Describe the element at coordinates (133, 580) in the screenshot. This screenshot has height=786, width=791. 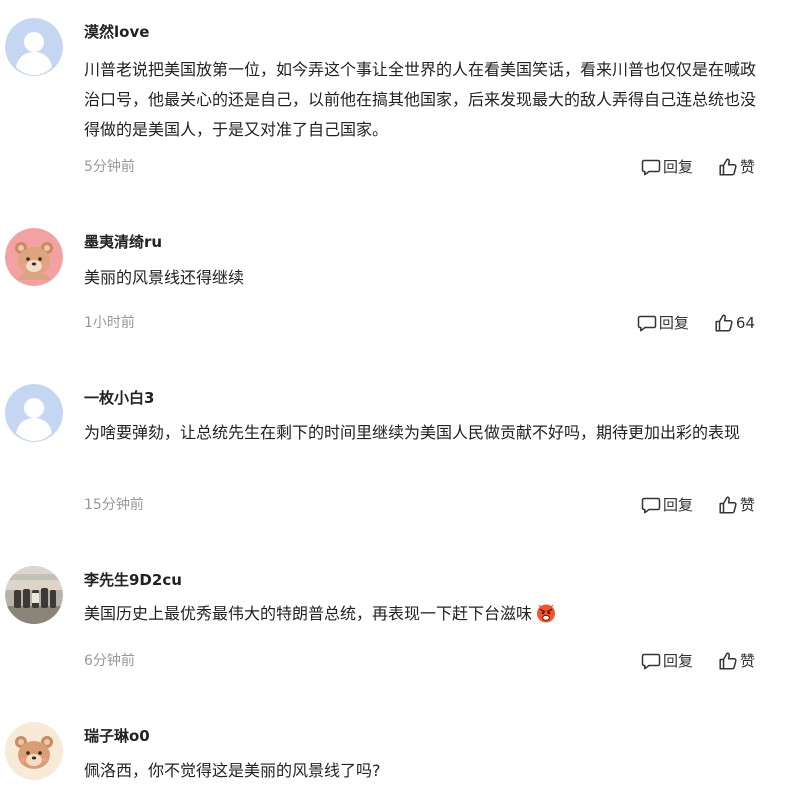
I see `username: 李先生9D2cu` at that location.